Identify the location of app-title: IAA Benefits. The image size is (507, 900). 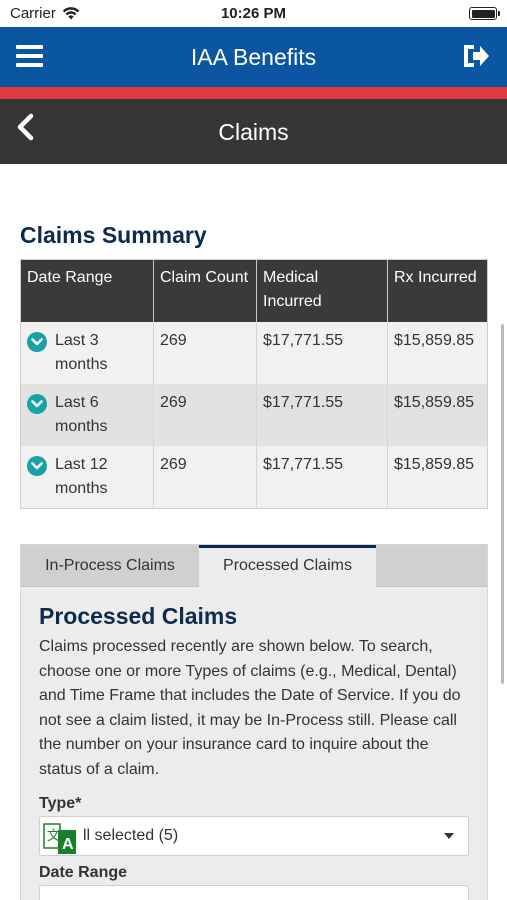
(253, 57).